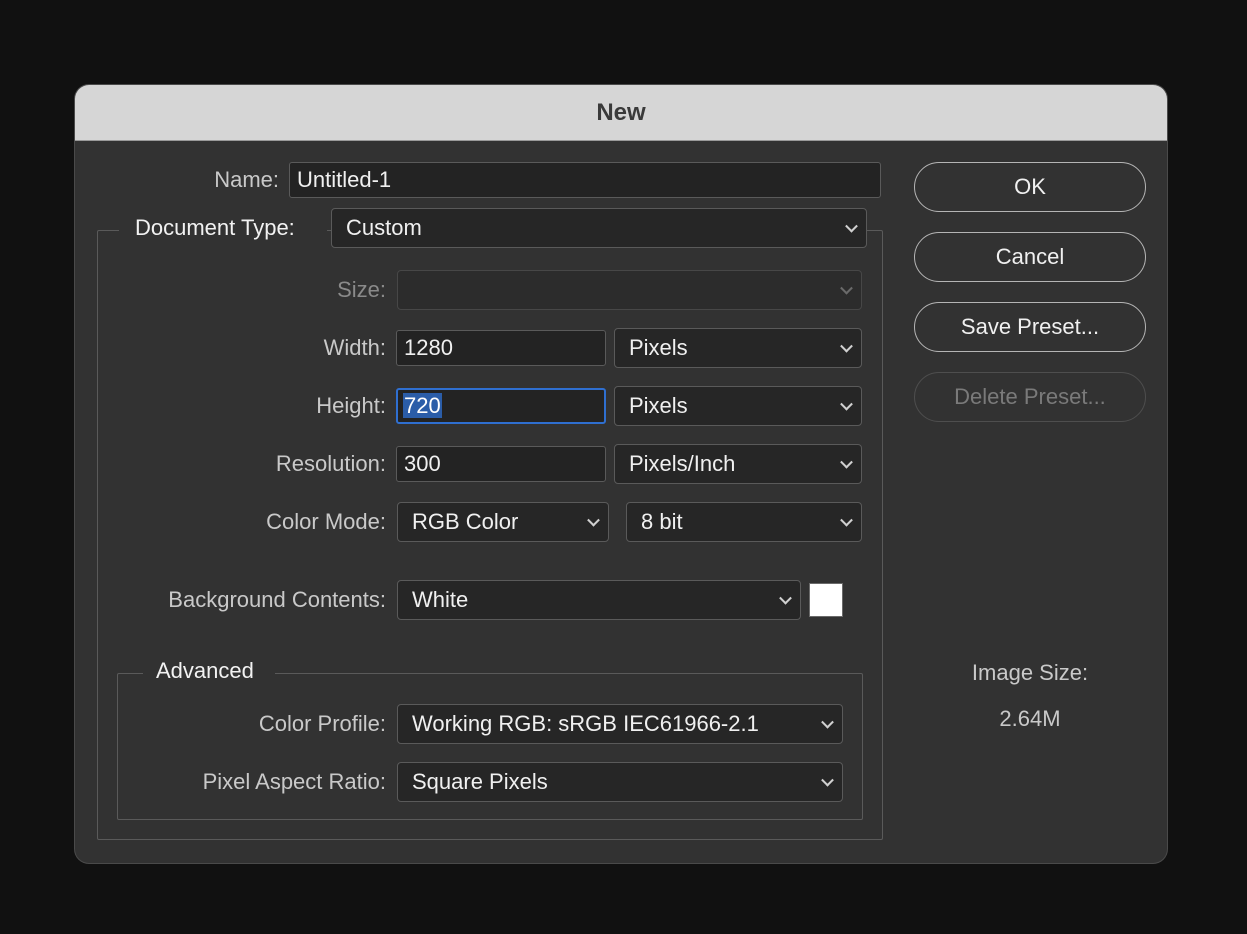 Image resolution: width=1247 pixels, height=934 pixels. Describe the element at coordinates (205, 670) in the screenshot. I see `advanced-legend: Advanced` at that location.